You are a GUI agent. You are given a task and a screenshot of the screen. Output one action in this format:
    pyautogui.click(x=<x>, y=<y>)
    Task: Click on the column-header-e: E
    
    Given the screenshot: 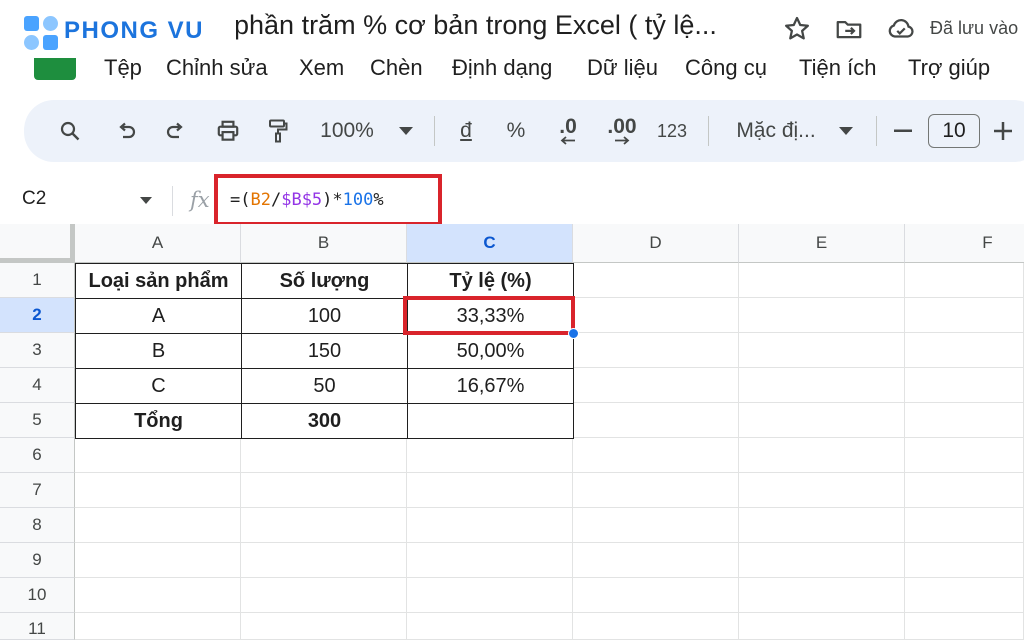 What is the action you would take?
    pyautogui.click(x=822, y=243)
    